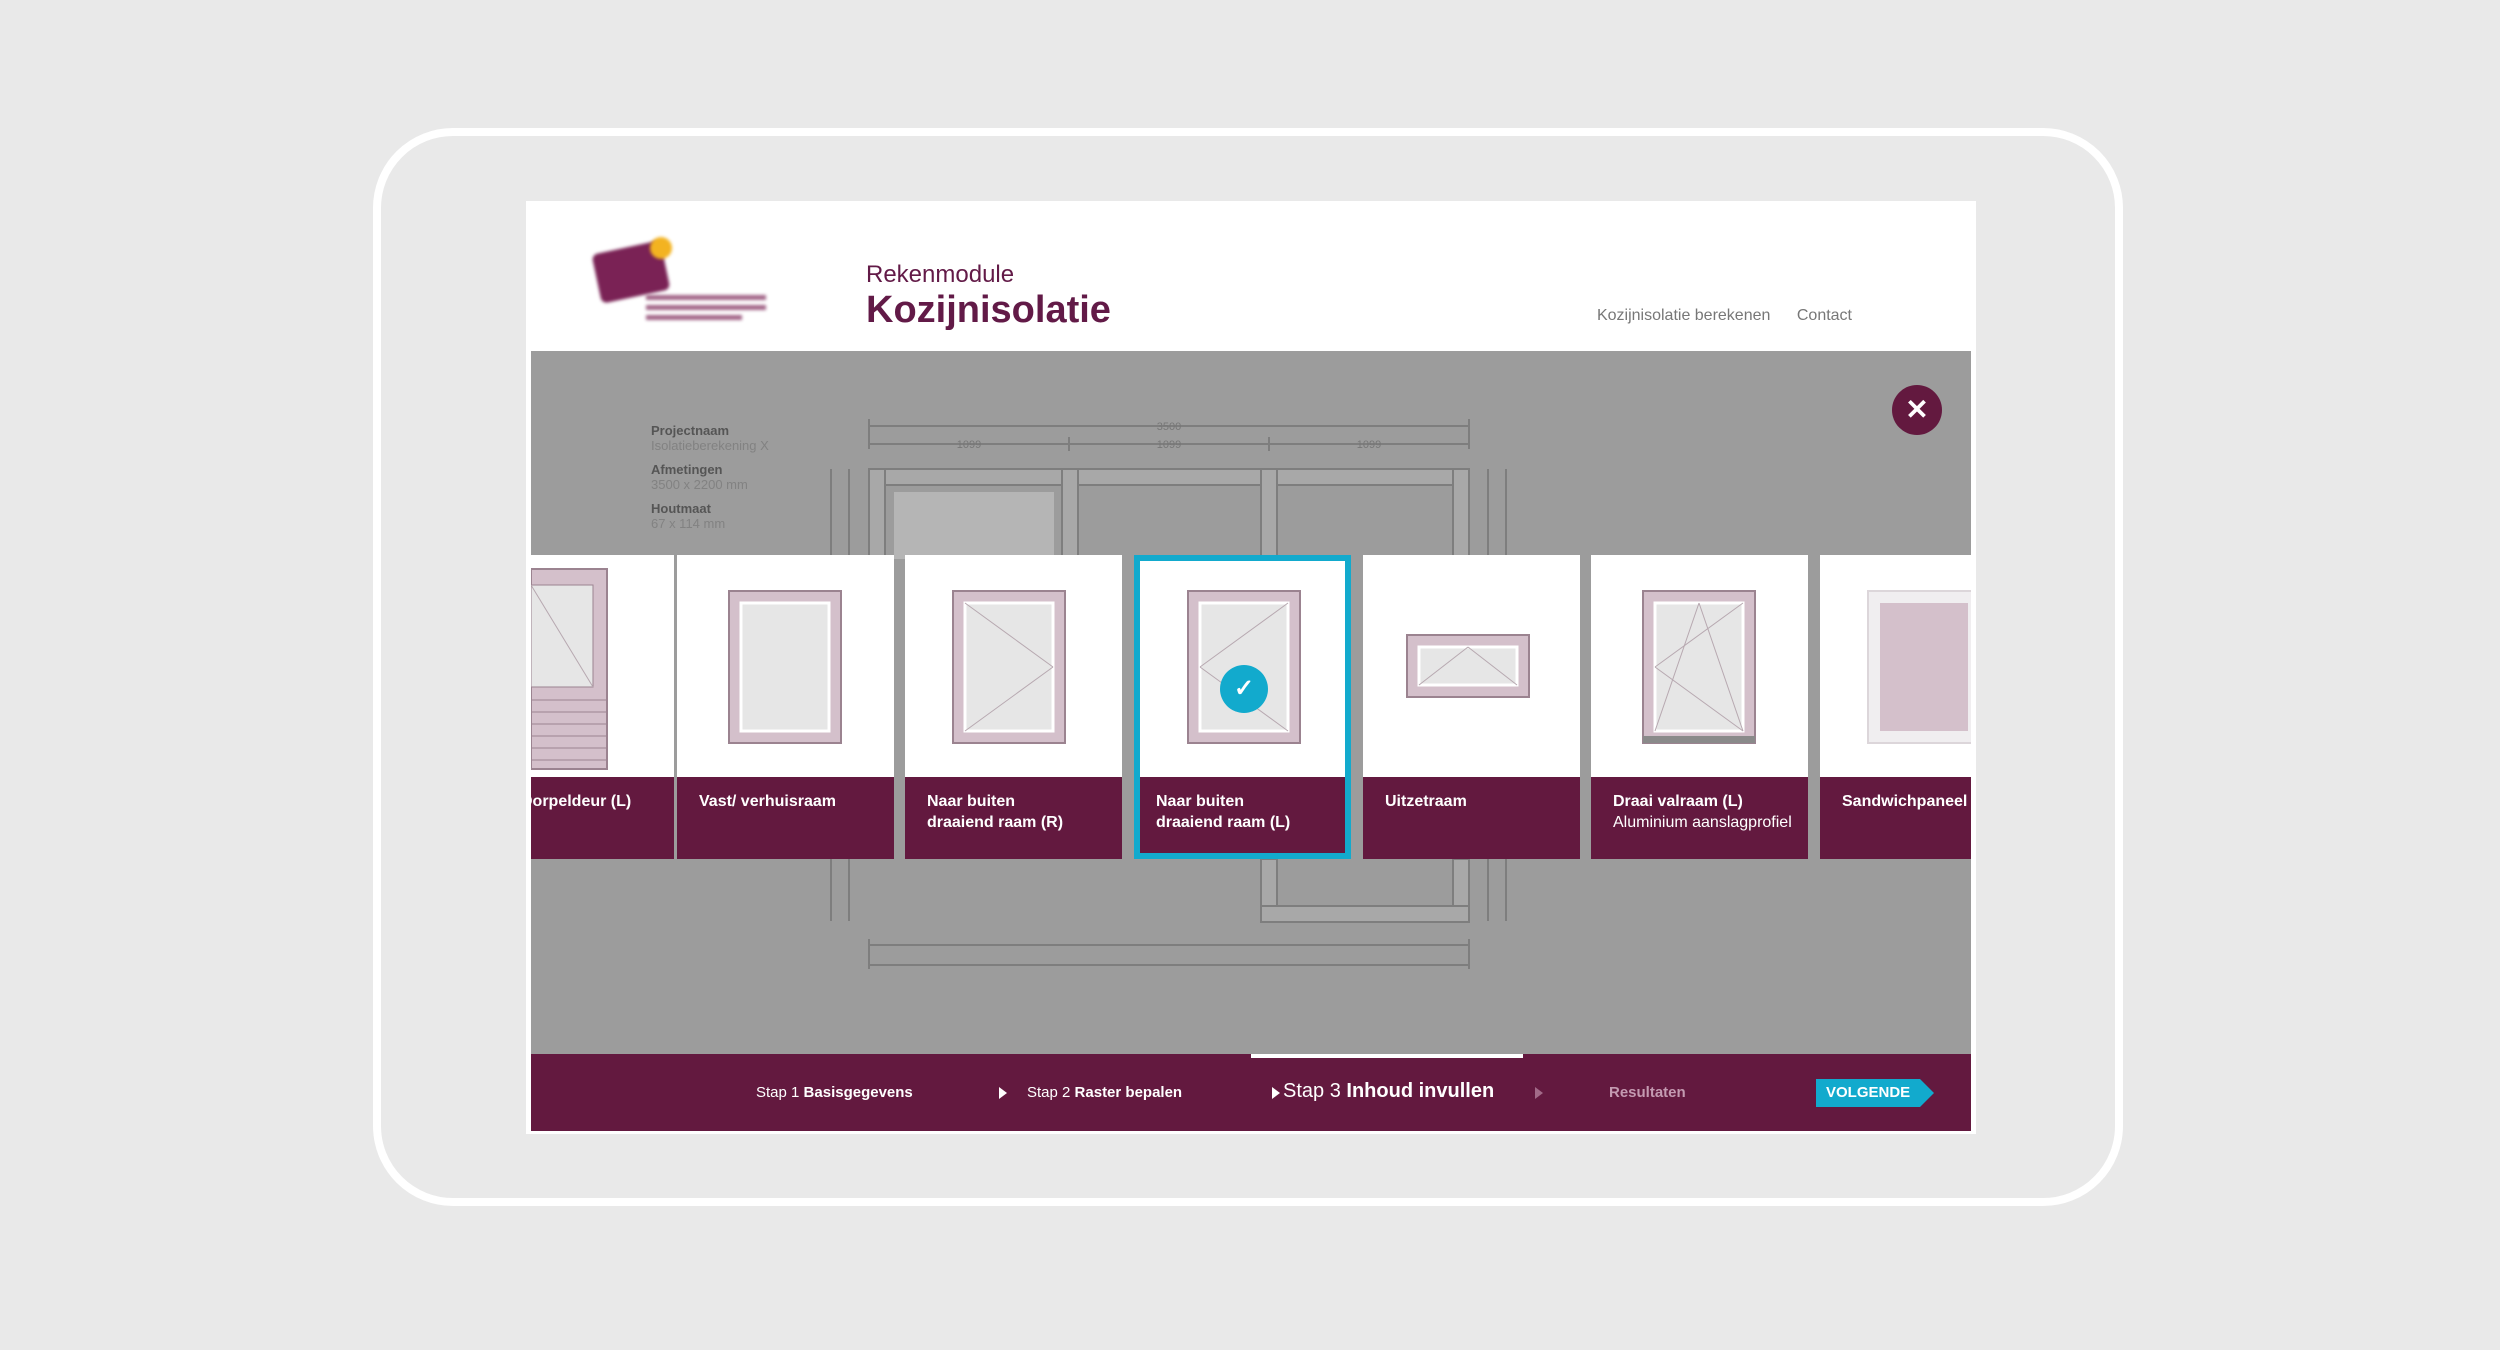  Describe the element at coordinates (1647, 1092) in the screenshot. I see `step-results: Resultaten` at that location.